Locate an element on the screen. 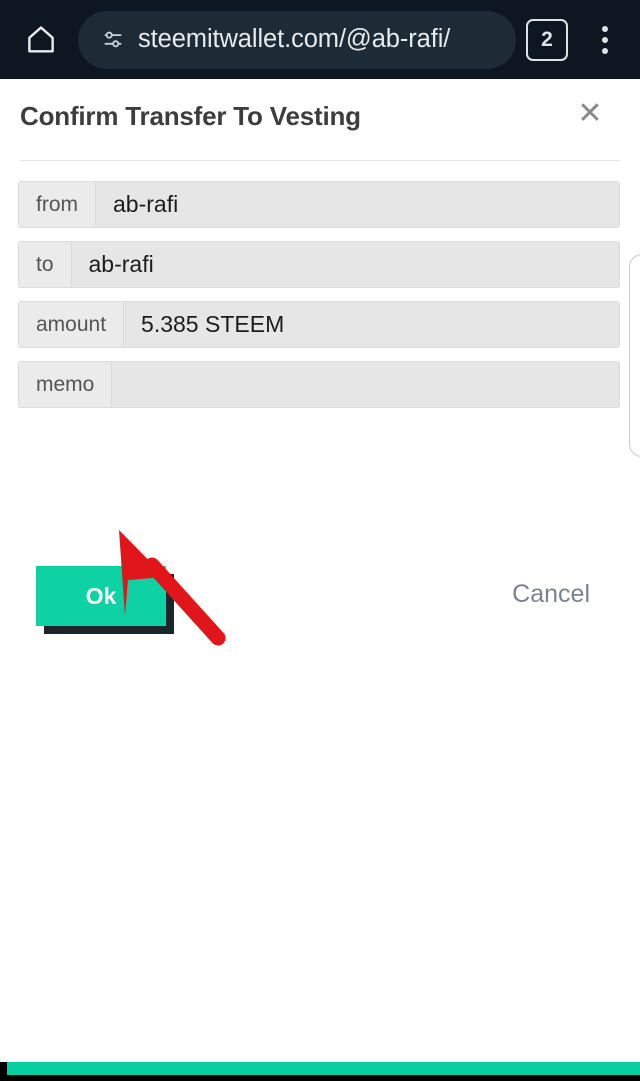  field-row-to: to ab-rafi is located at coordinates (319, 264).